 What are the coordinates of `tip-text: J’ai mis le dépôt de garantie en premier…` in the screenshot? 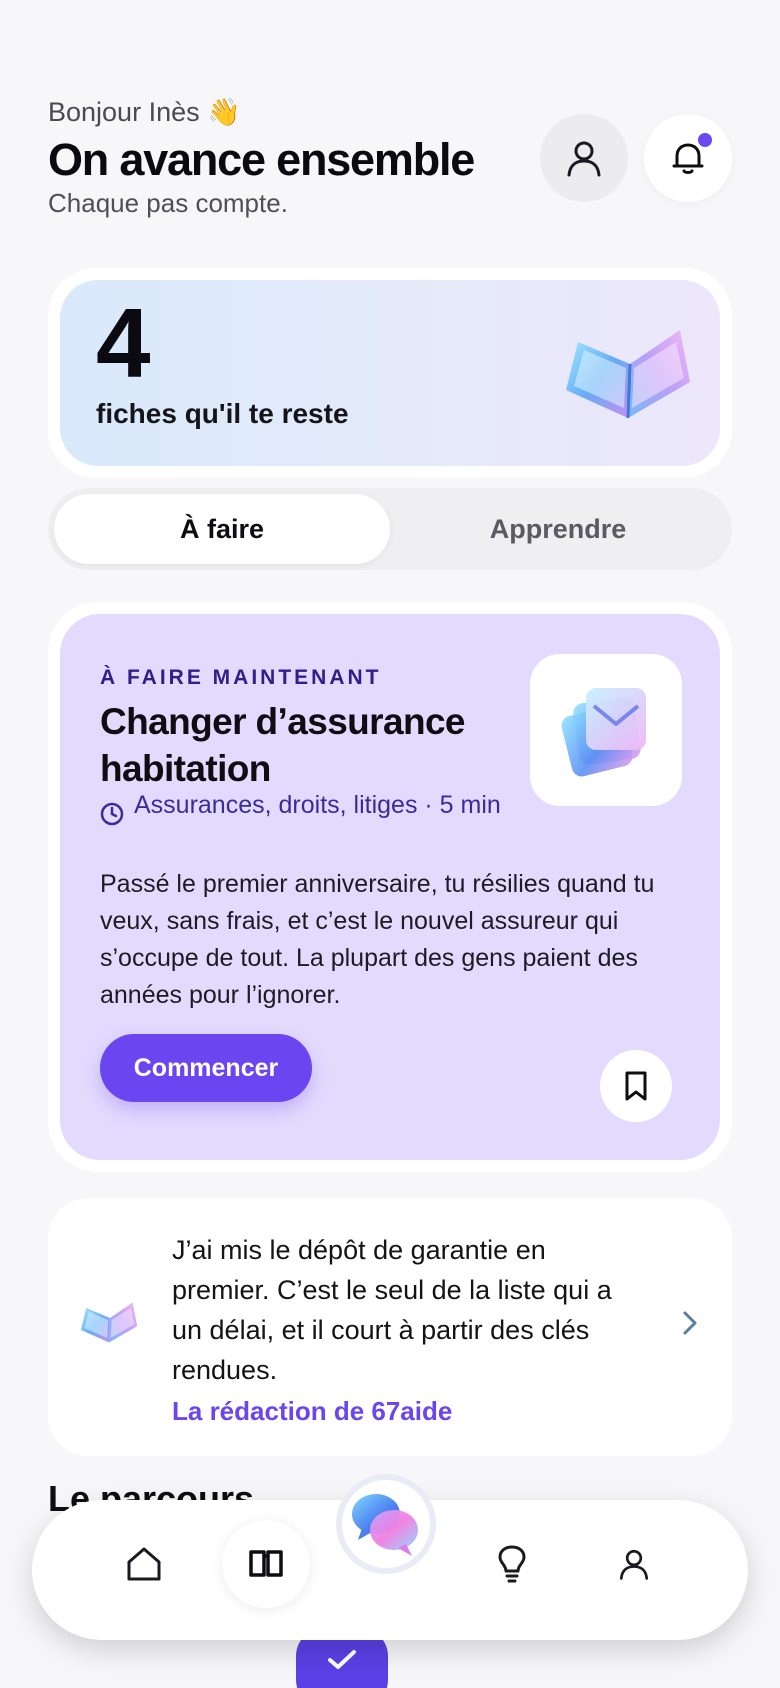 It's located at (392, 1310).